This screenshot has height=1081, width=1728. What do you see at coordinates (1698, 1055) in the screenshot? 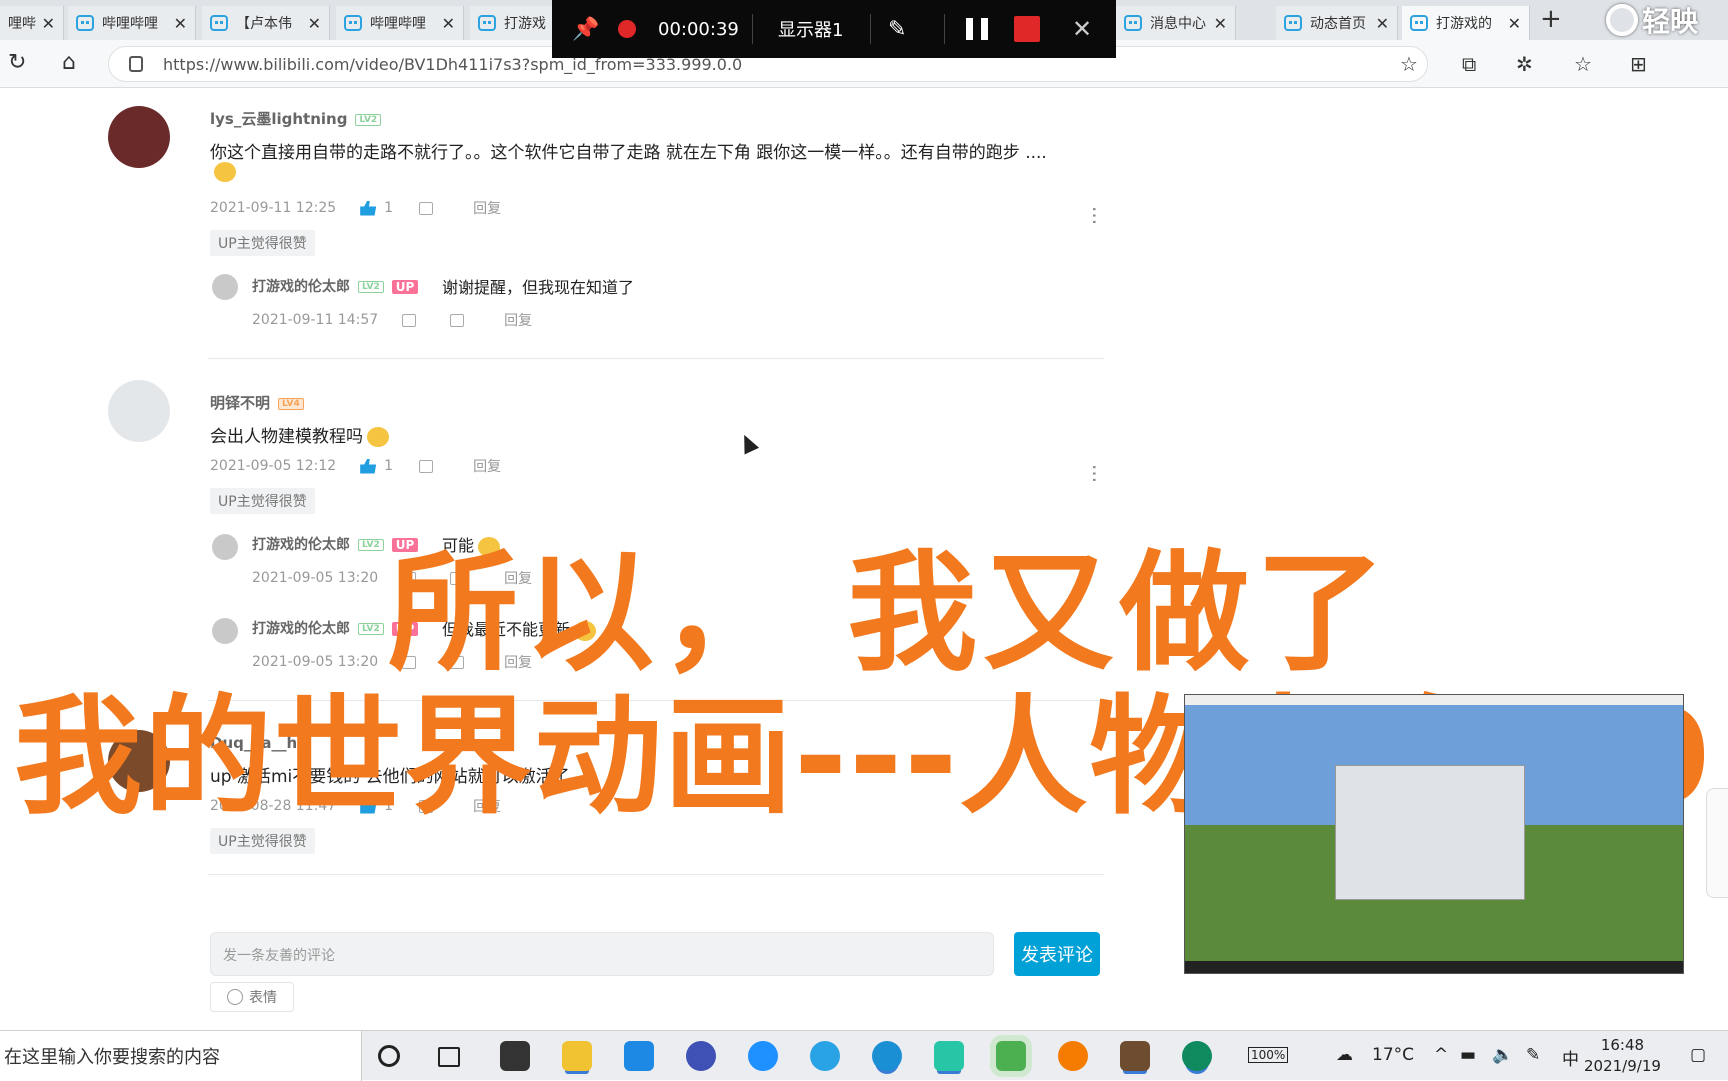
I see `notifications-icon: ▢` at bounding box center [1698, 1055].